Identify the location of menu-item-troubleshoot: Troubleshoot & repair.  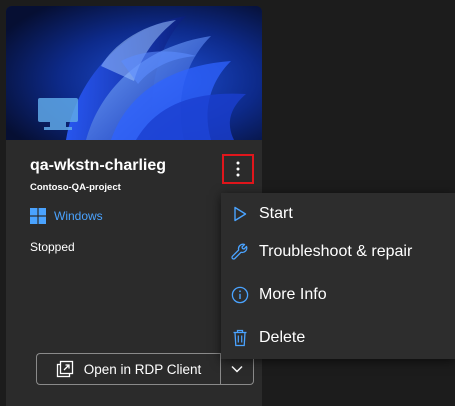
(338, 252).